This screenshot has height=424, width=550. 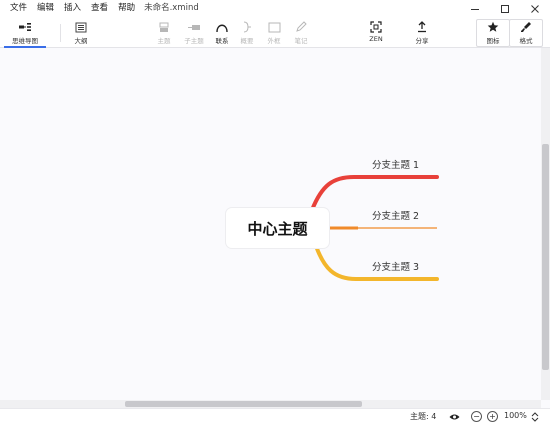 I want to click on horizontal-scrollbar, so click(x=270, y=404).